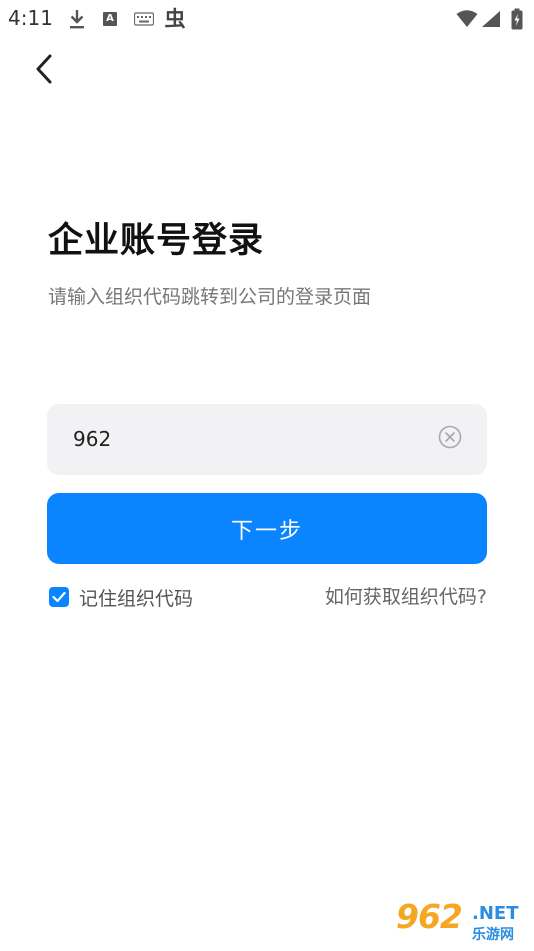 The image size is (534, 951). I want to click on page-subtitle: 请输入组织代码跳转到公司的登录页面, so click(210, 297).